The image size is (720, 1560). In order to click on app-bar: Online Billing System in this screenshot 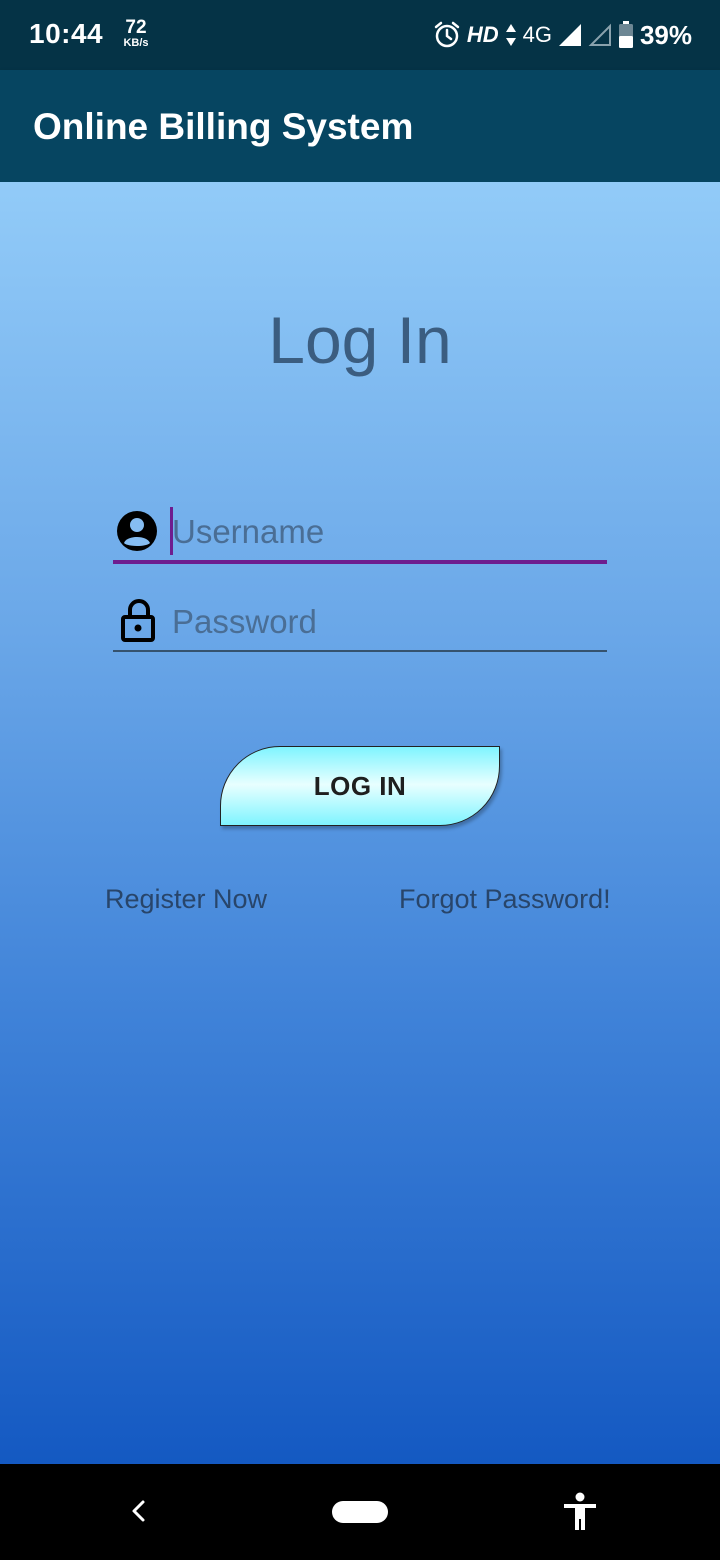, I will do `click(360, 126)`.